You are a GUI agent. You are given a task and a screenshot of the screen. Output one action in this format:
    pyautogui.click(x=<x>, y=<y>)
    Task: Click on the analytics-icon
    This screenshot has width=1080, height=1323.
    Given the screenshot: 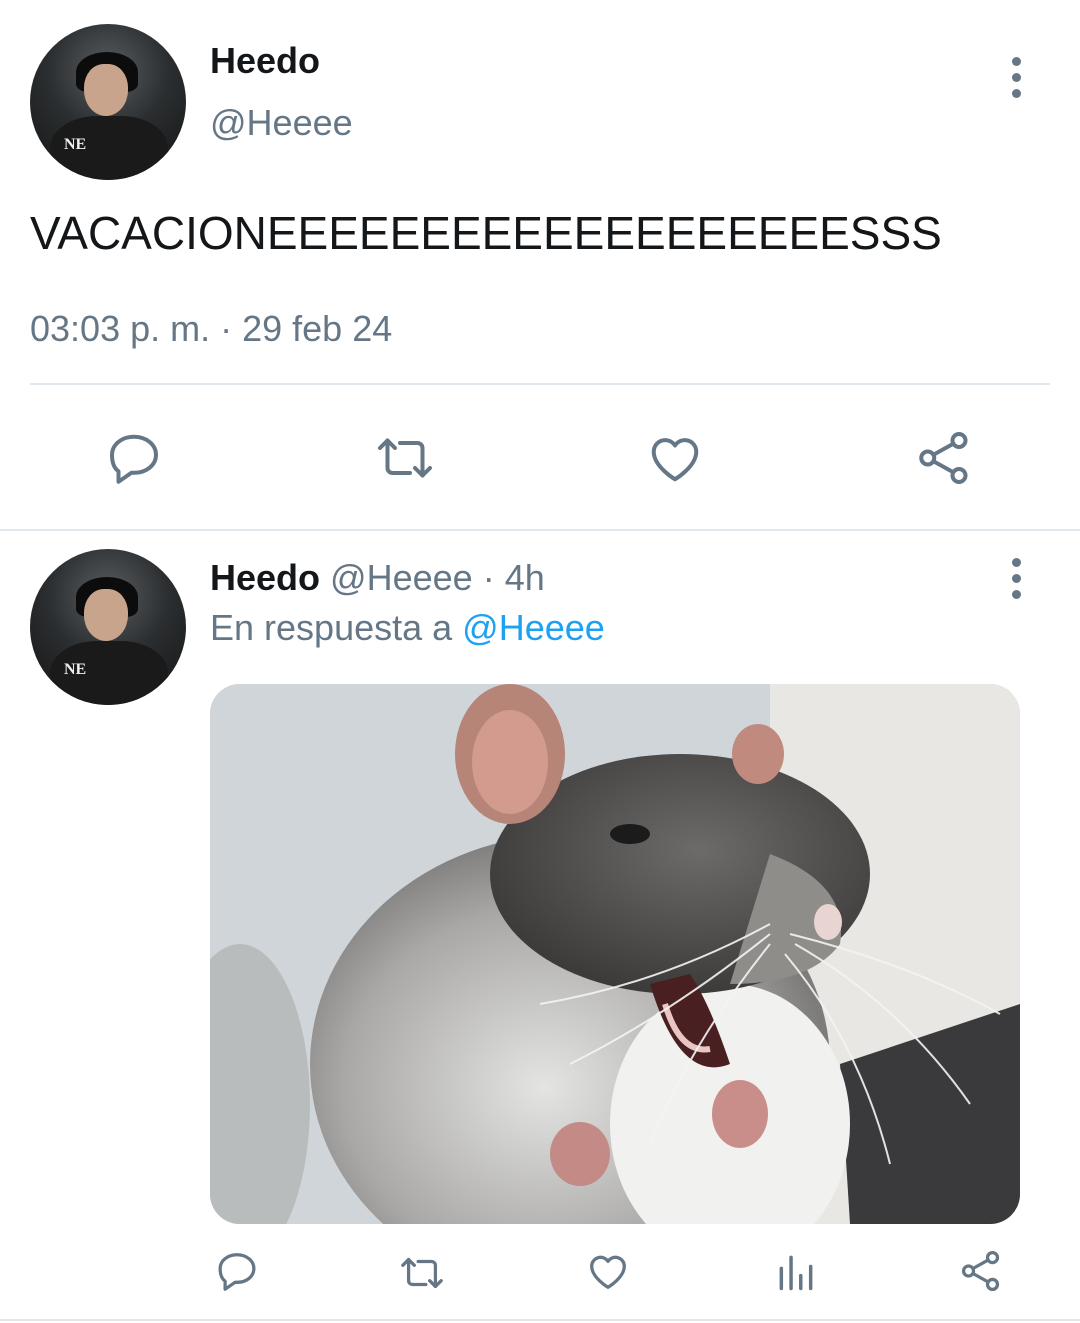 What is the action you would take?
    pyautogui.click(x=796, y=1272)
    